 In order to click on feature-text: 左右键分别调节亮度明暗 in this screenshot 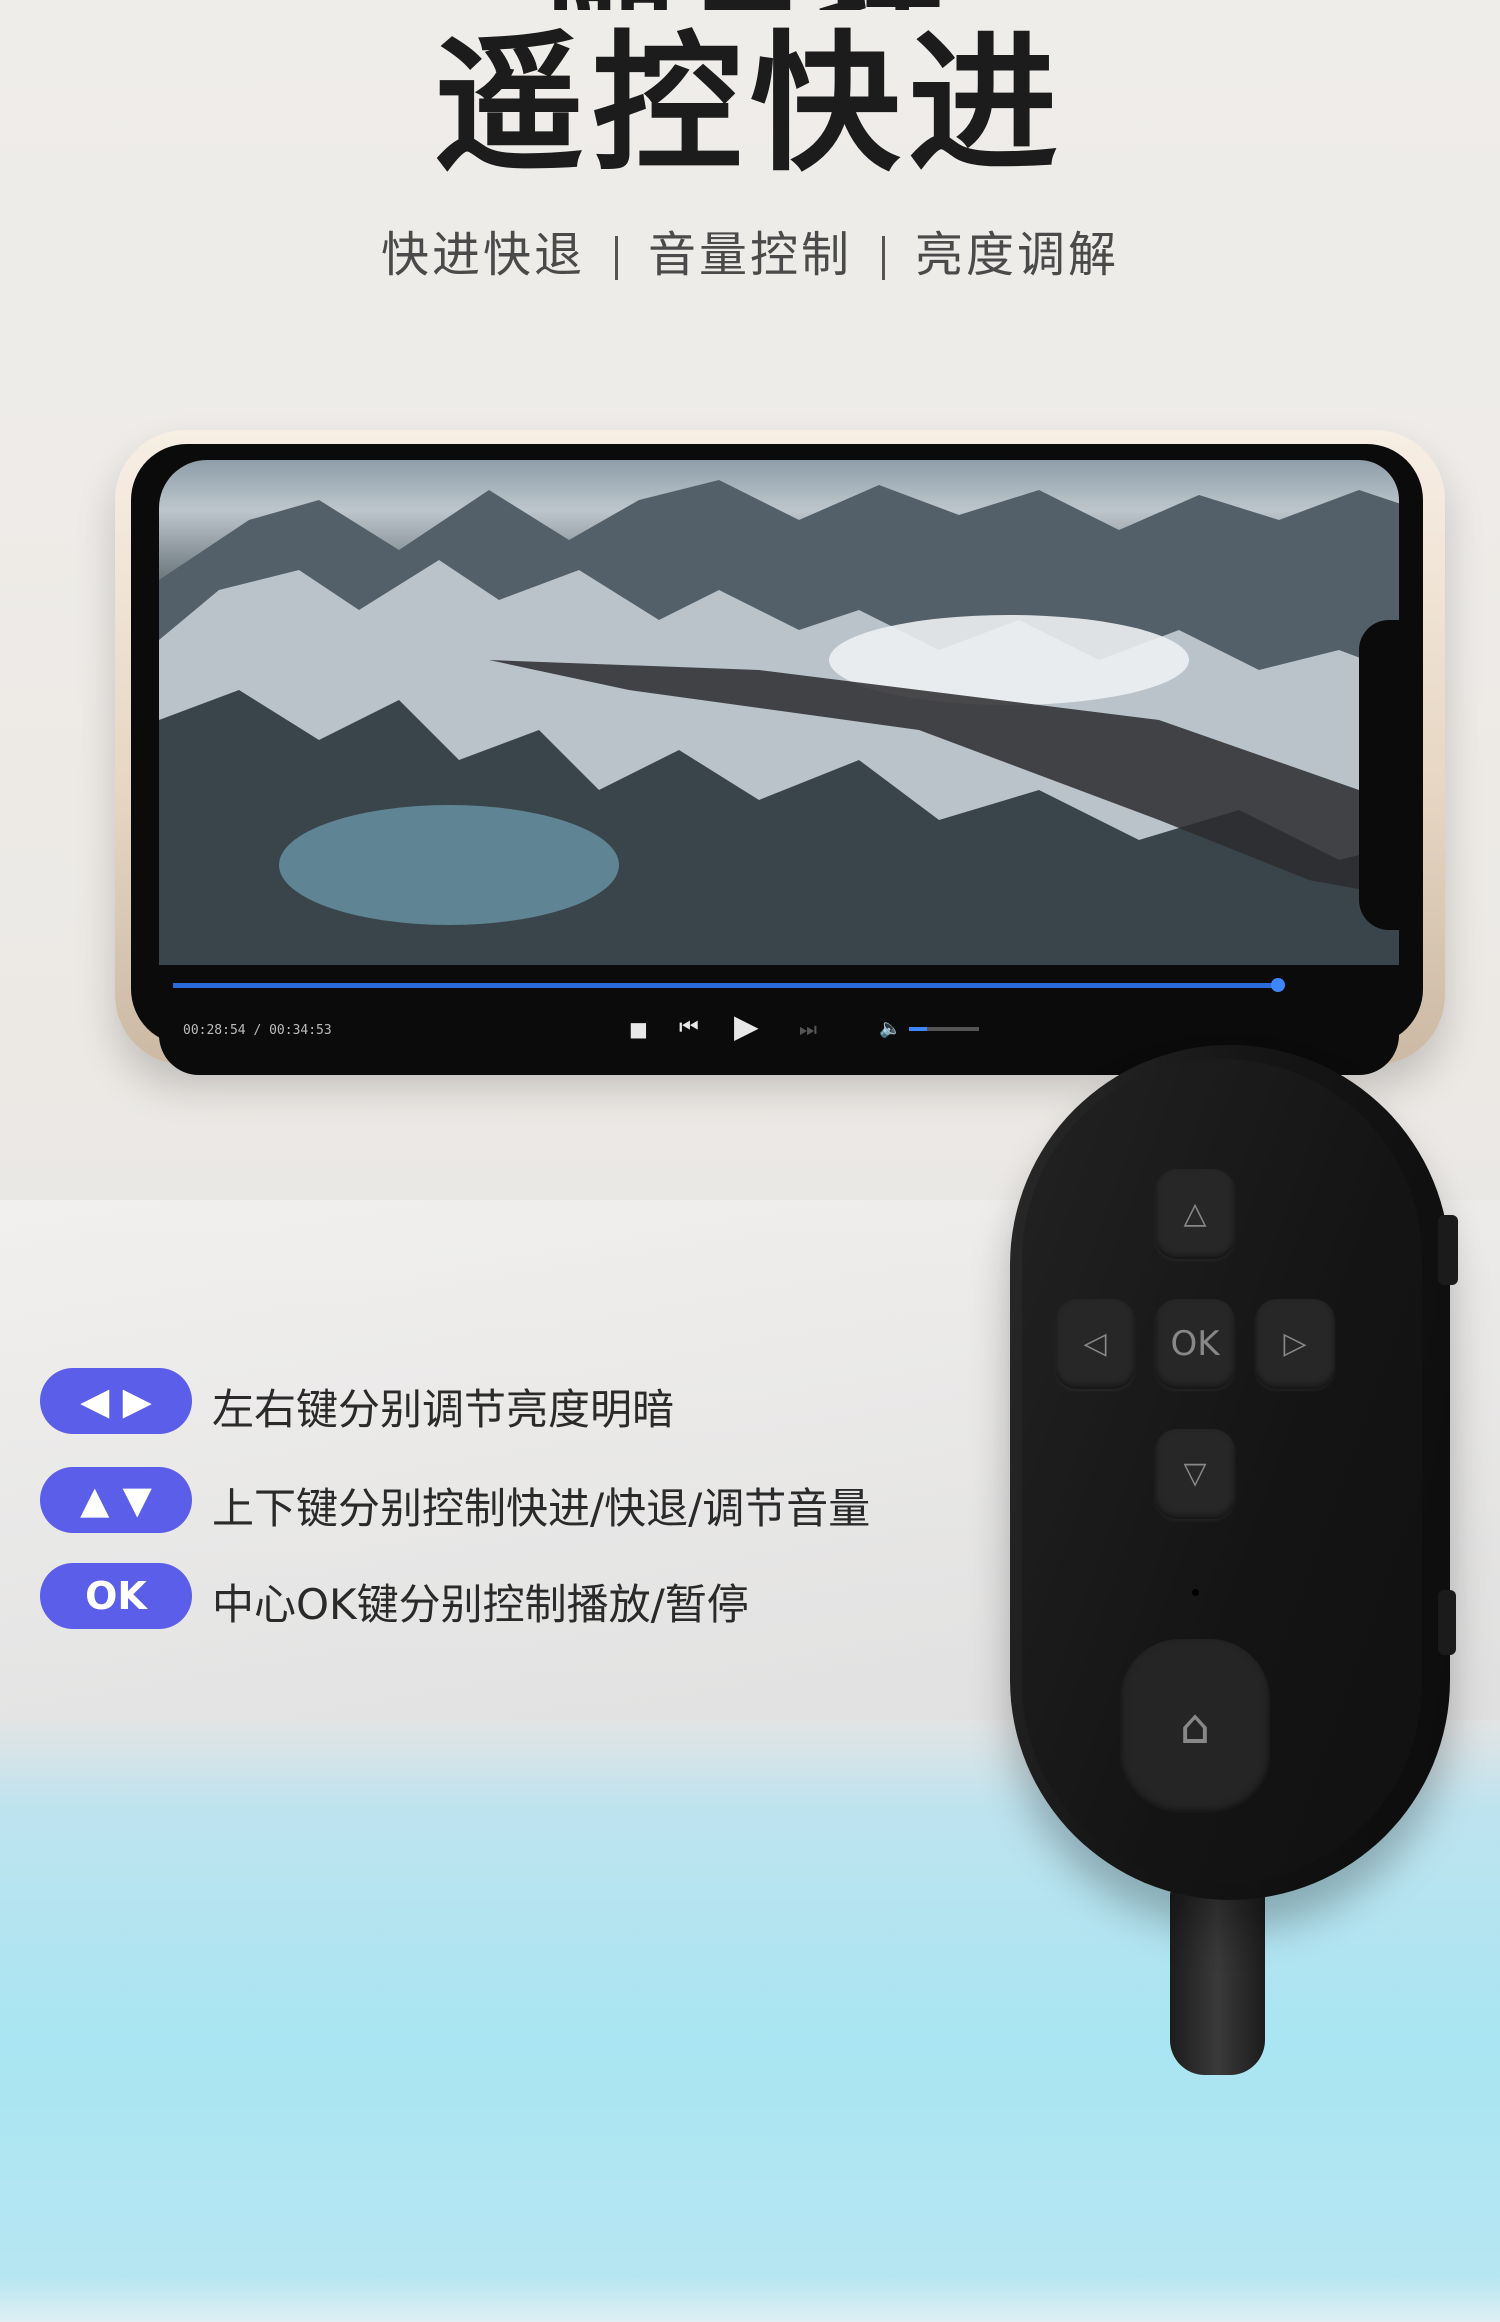, I will do `click(443, 1409)`.